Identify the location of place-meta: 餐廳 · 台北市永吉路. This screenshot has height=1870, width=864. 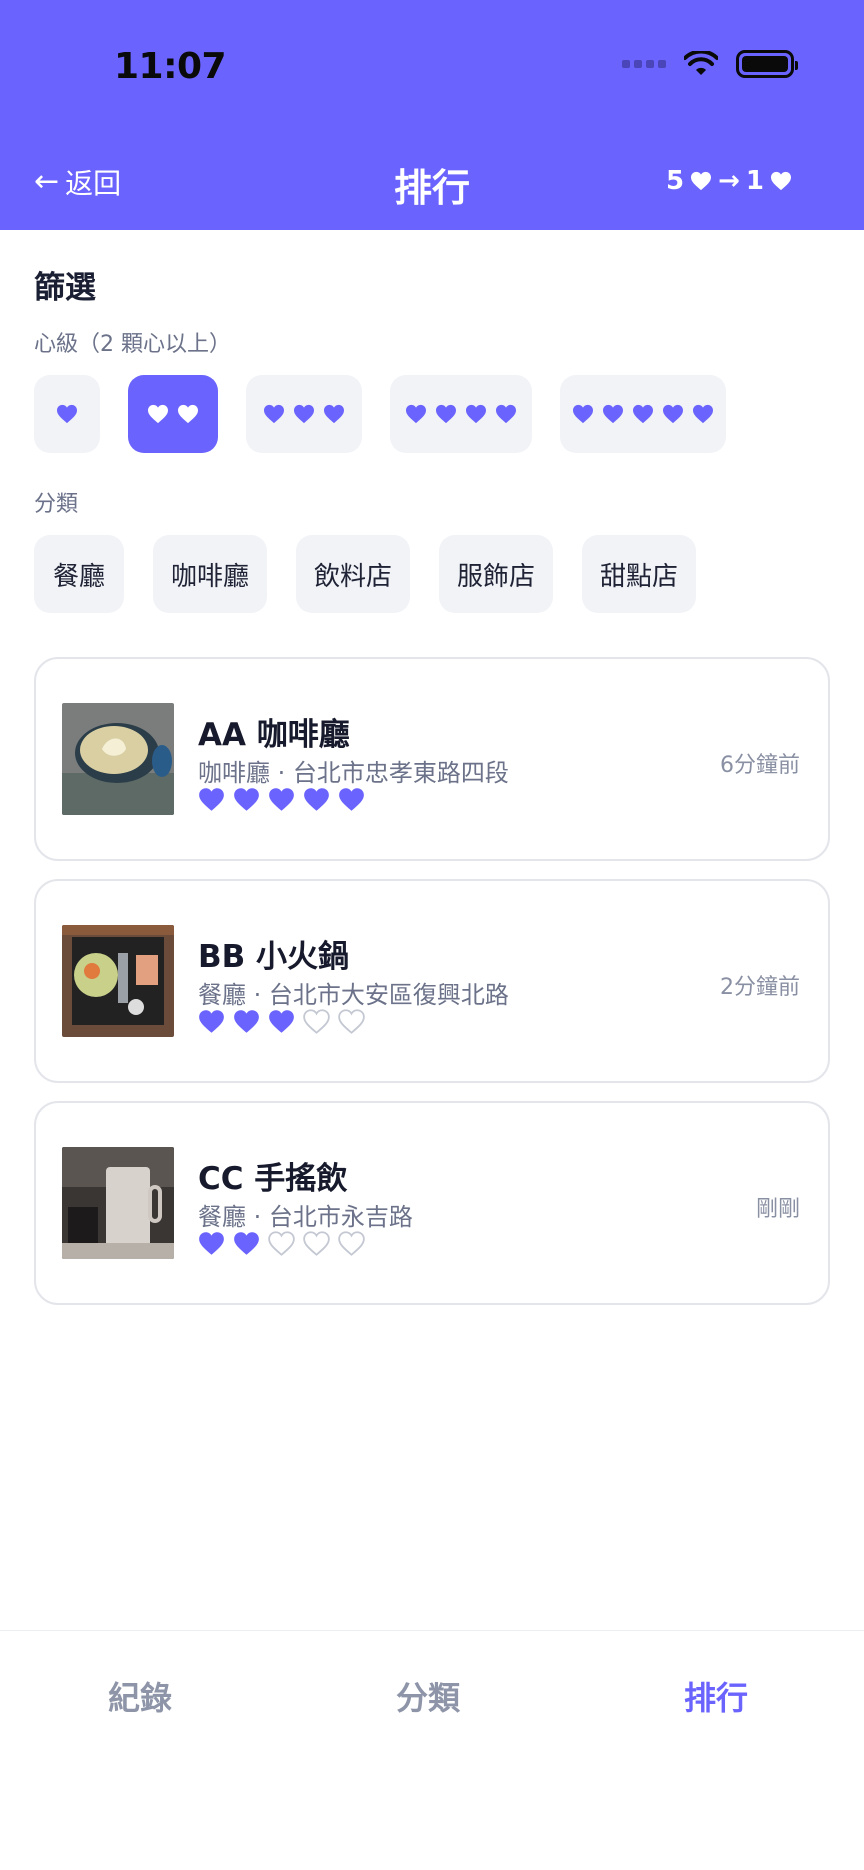
(305, 1217).